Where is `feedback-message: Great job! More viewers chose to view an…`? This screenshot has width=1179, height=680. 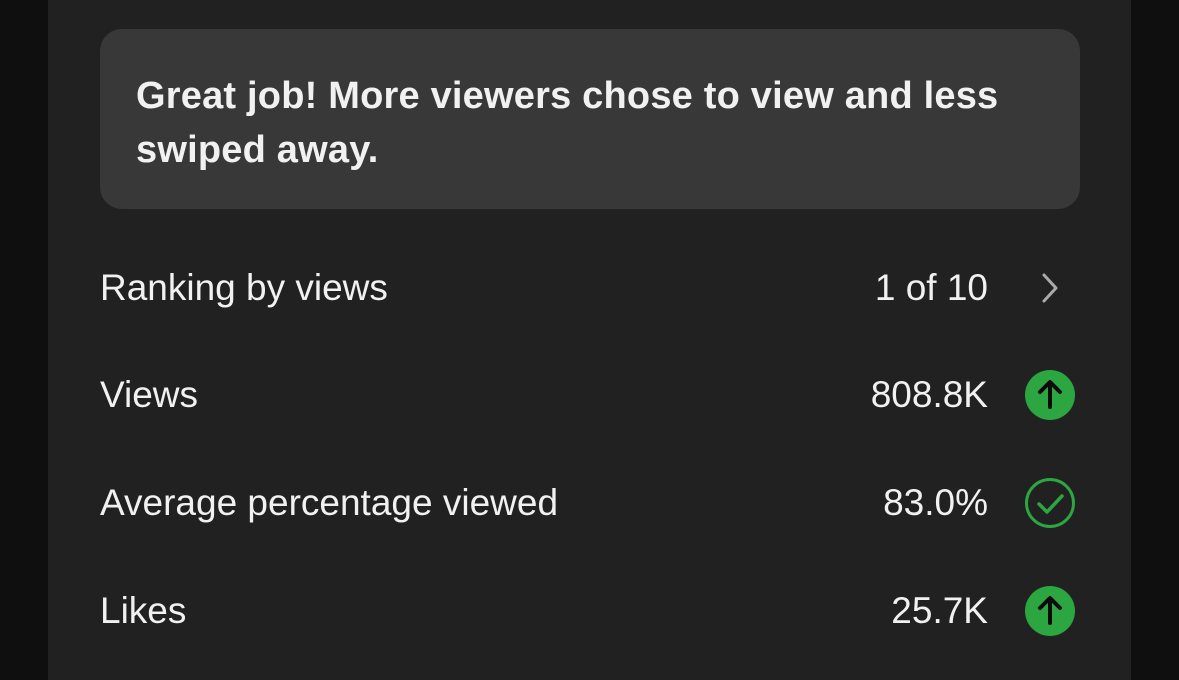
feedback-message: Great job! More viewers chose to view an… is located at coordinates (567, 123).